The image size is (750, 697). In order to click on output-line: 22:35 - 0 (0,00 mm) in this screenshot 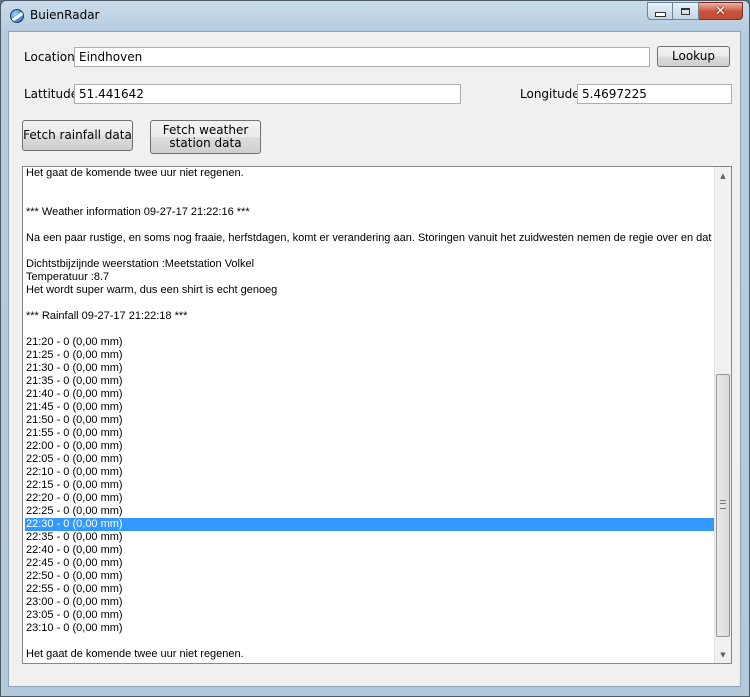, I will do `click(74, 537)`.